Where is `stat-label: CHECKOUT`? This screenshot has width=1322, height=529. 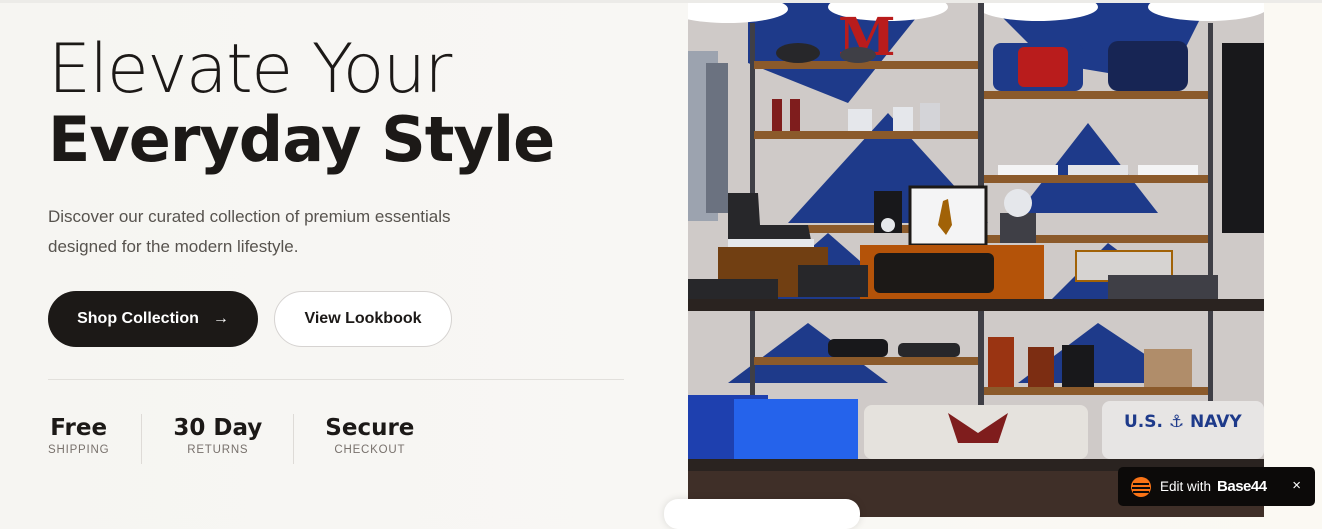 stat-label: CHECKOUT is located at coordinates (370, 450).